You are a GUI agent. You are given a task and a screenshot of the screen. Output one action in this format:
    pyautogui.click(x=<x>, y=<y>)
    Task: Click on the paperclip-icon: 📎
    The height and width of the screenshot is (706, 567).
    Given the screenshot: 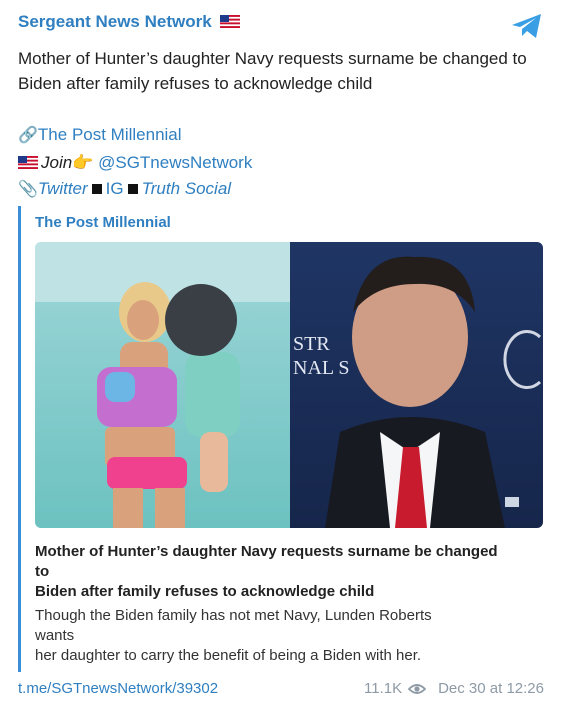 What is the action you would take?
    pyautogui.click(x=28, y=189)
    